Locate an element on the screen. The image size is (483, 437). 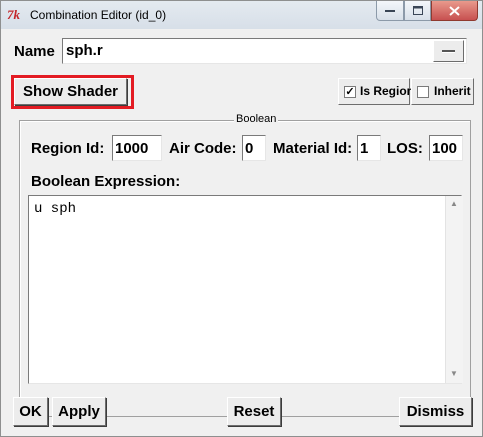
dismiss-button: Dismiss is located at coordinates (435, 411).